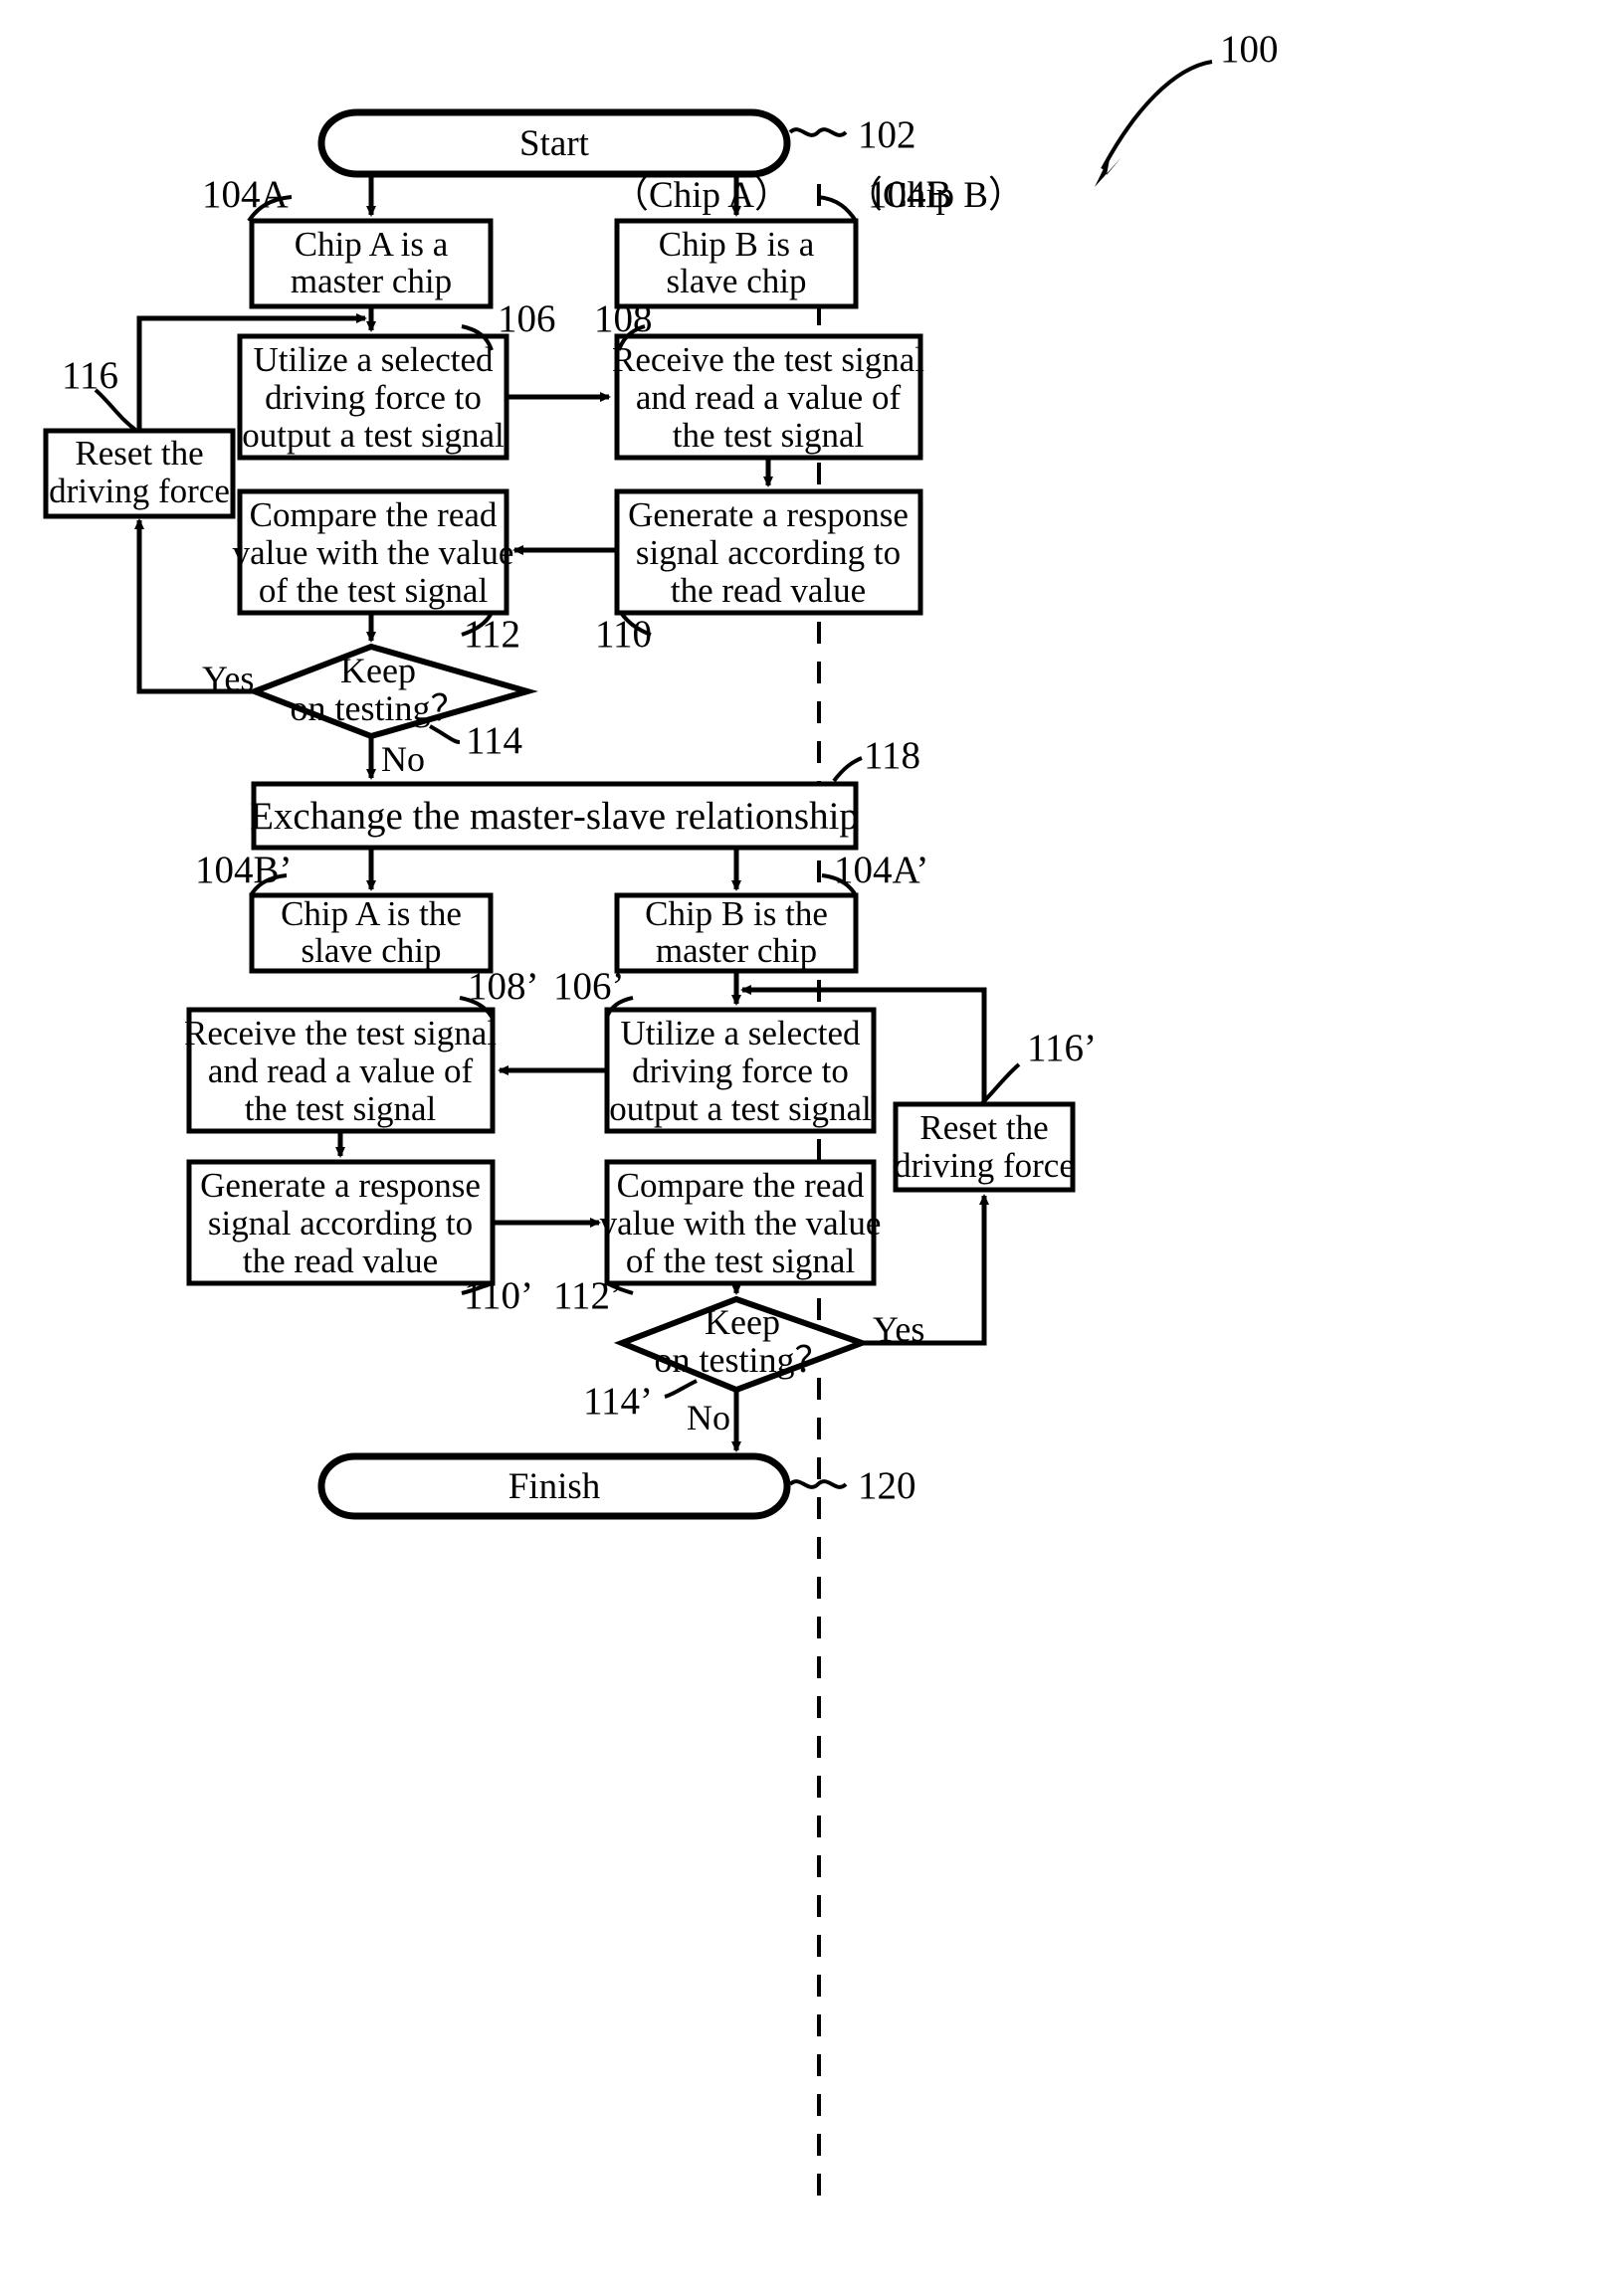  Describe the element at coordinates (910, 194) in the screenshot. I see `ref-104b-label: 104B` at that location.